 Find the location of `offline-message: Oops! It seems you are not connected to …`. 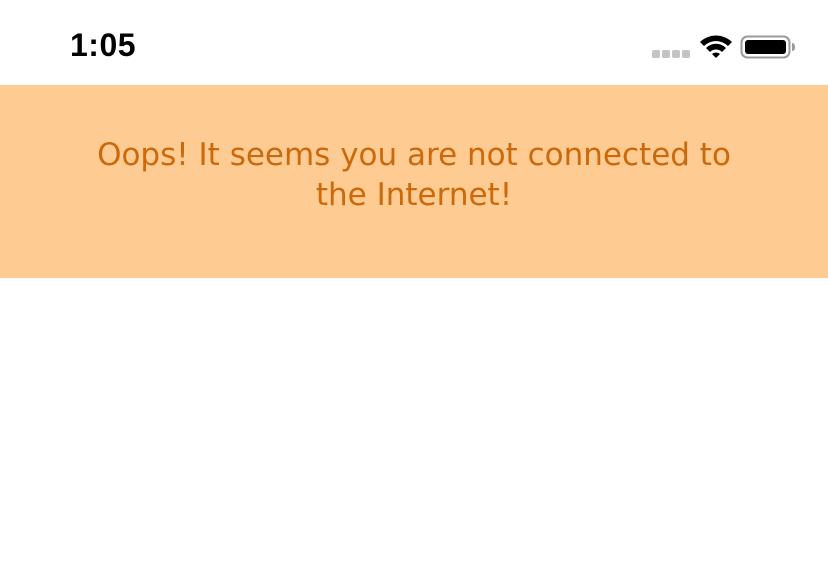

offline-message: Oops! It seems you are not connected to … is located at coordinates (414, 175).